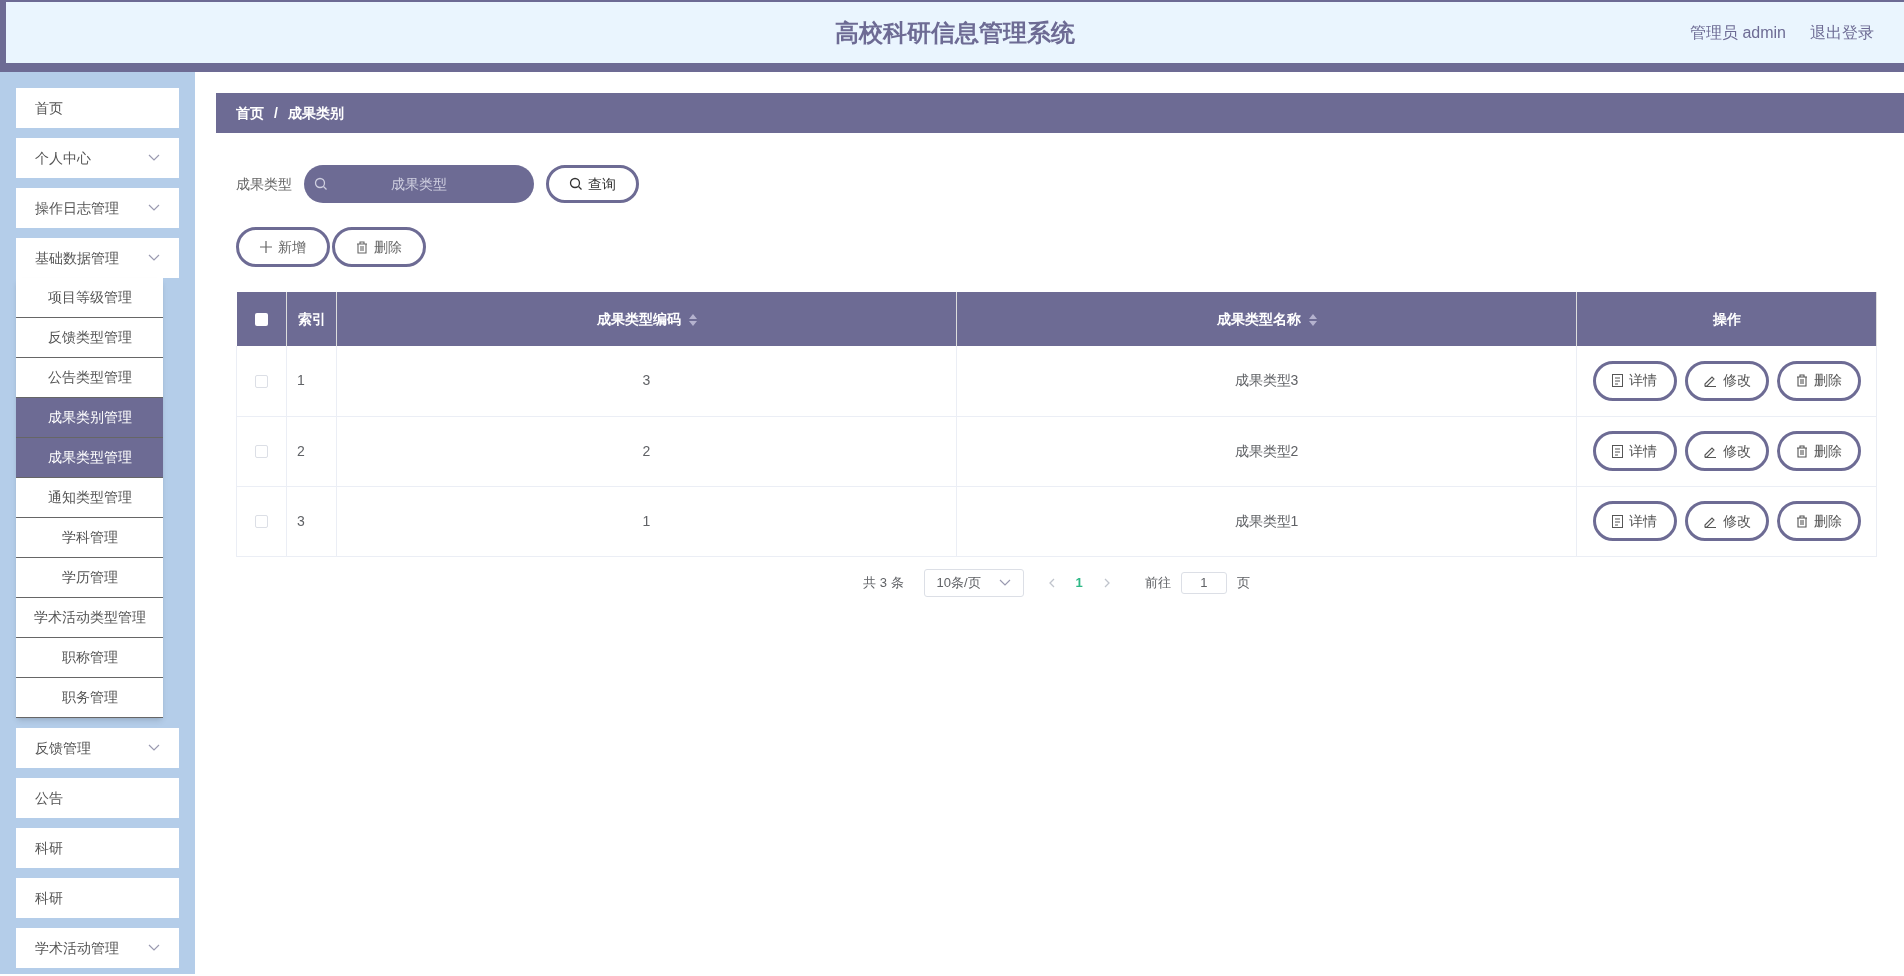 This screenshot has height=976, width=1904. Describe the element at coordinates (1266, 380) in the screenshot. I see `table-cell: 成果类型3` at that location.